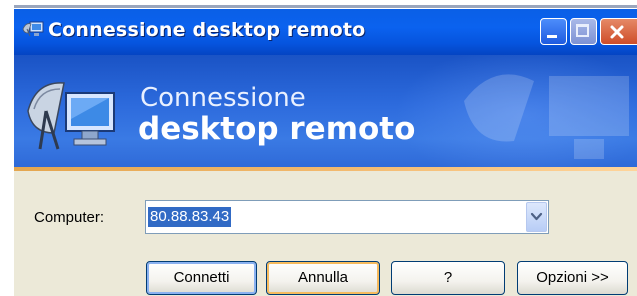  I want to click on computer-dropdown-button, so click(536, 217).